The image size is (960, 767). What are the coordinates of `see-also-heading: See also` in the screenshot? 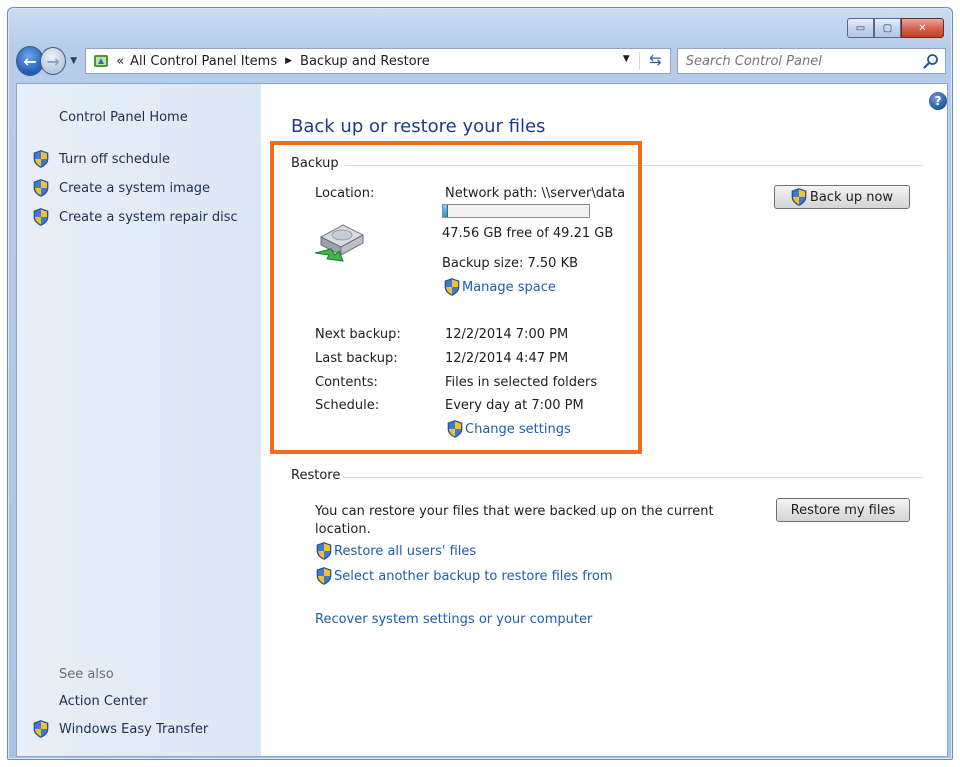 It's located at (86, 674).